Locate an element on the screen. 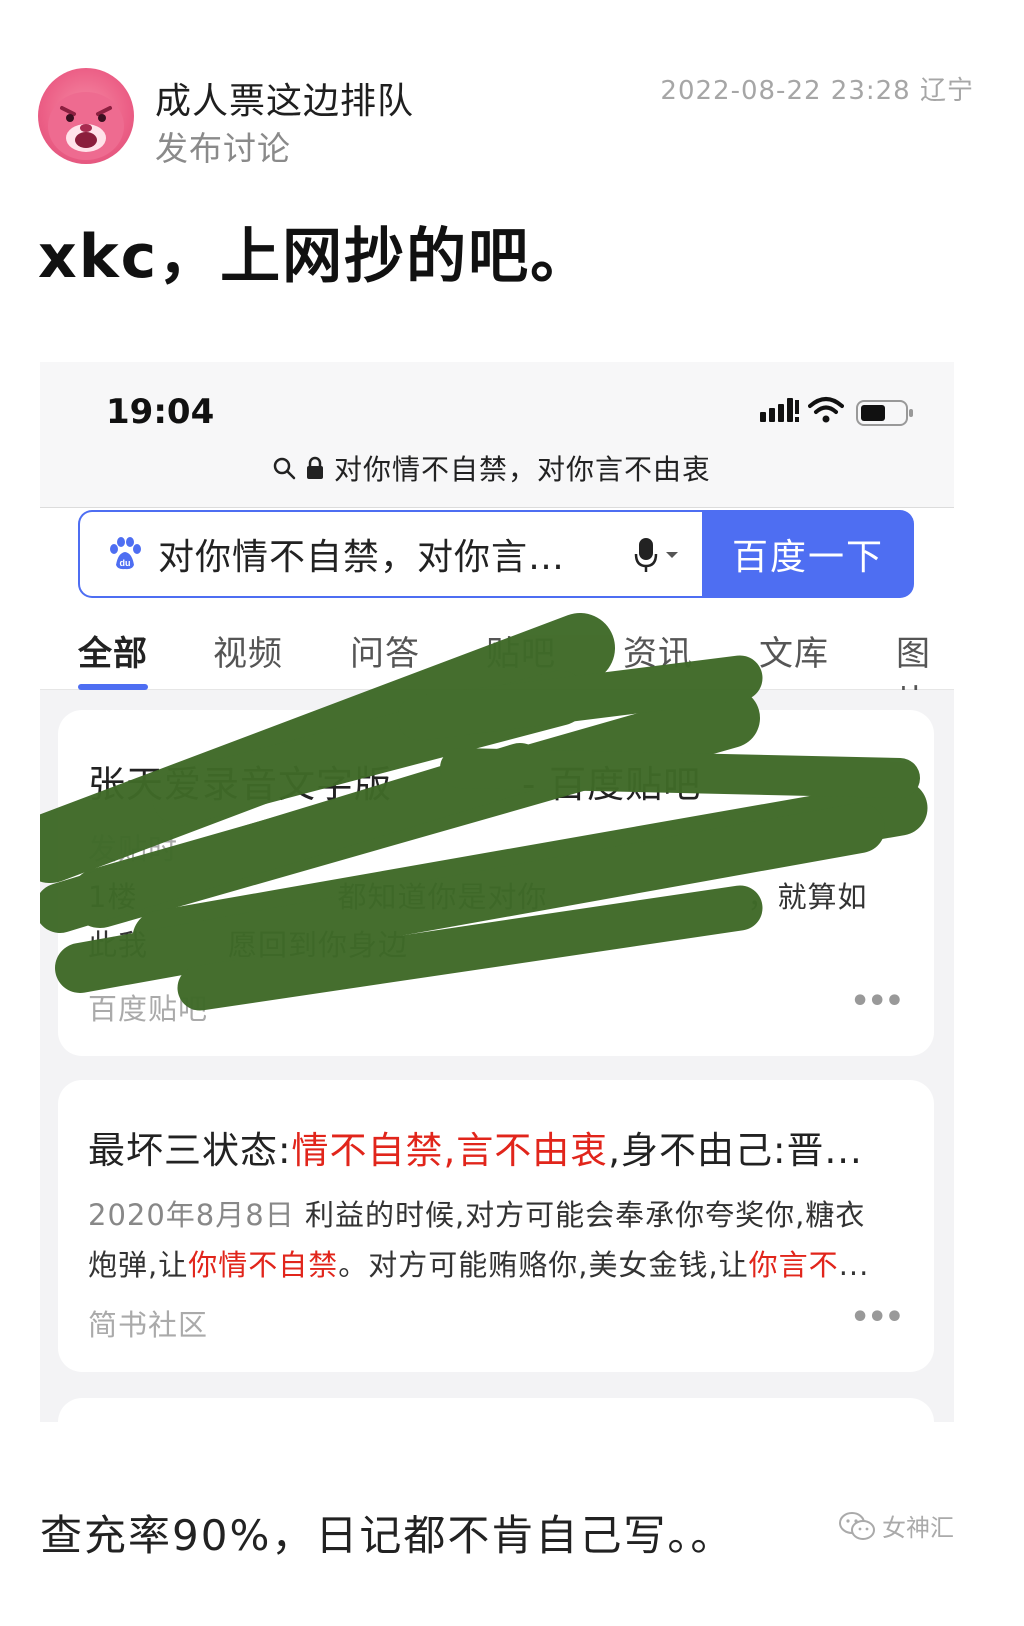  post-action: 发布讨论 is located at coordinates (223, 148).